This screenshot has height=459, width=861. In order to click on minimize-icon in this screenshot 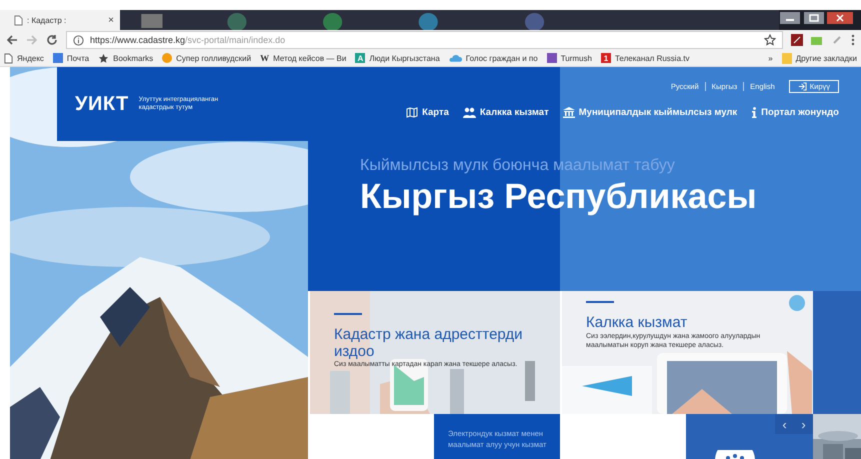, I will do `click(790, 18)`.